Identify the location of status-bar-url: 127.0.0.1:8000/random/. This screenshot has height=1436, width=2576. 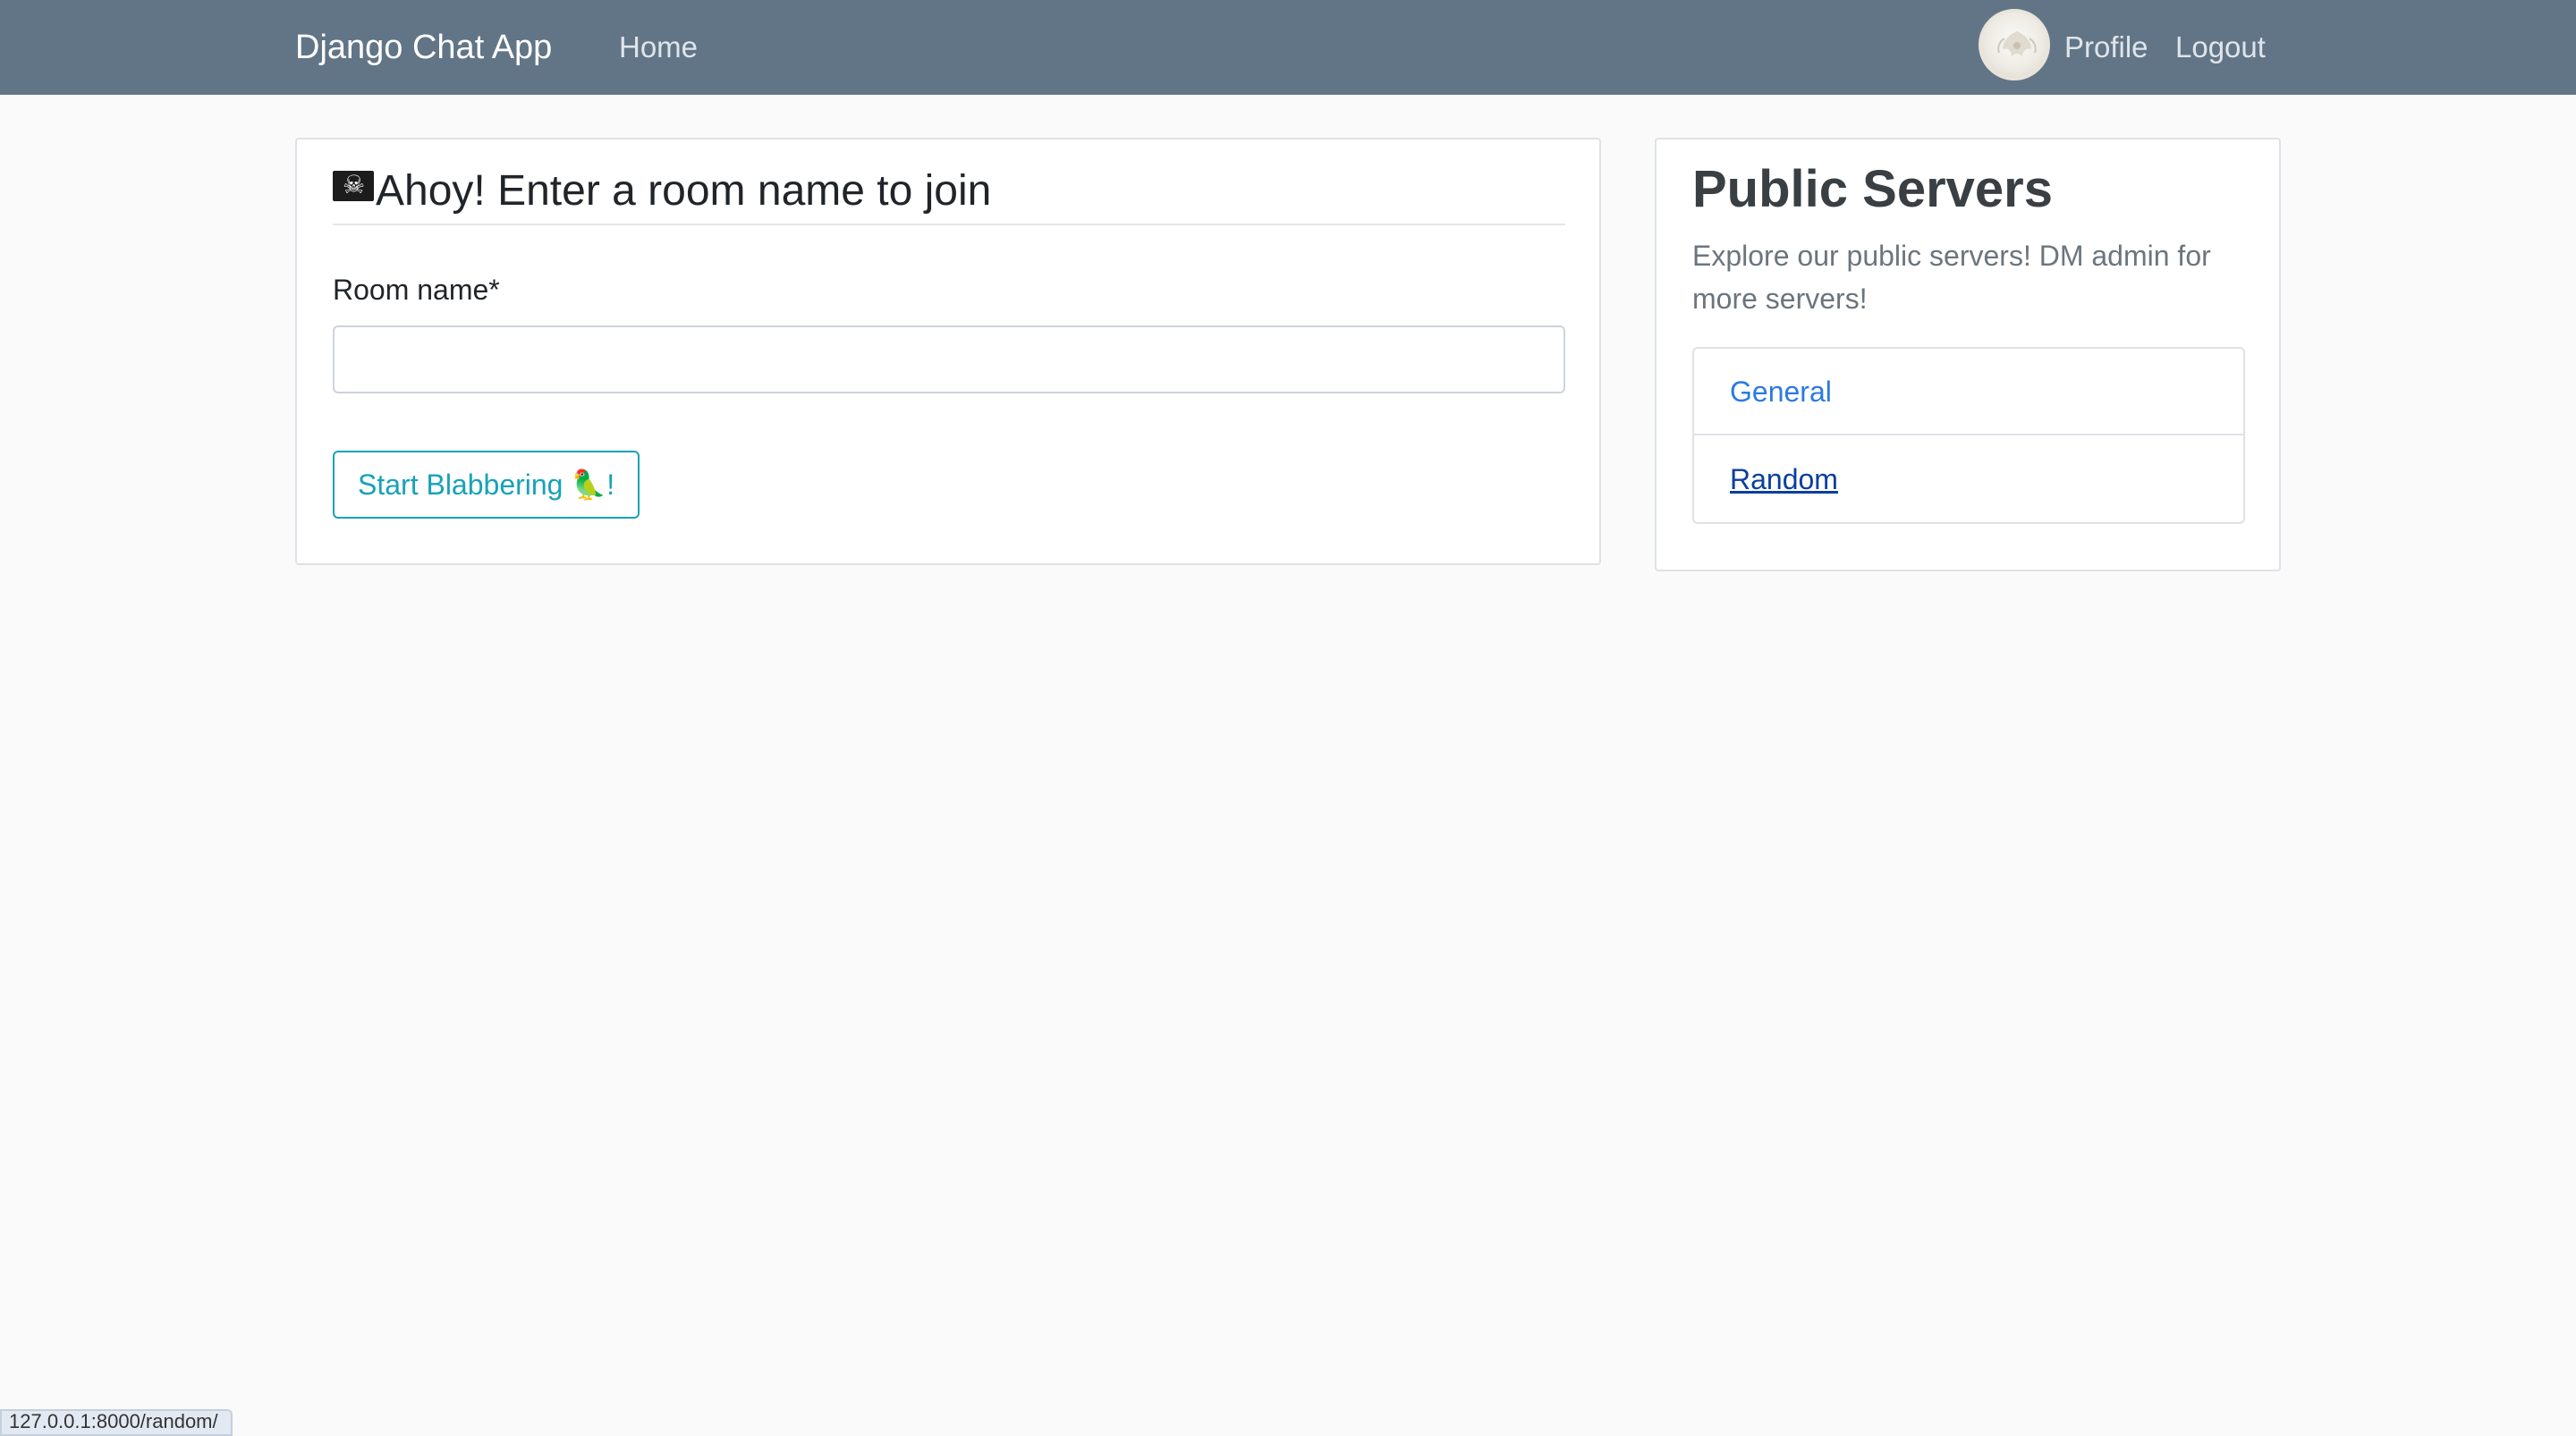
(116, 1422).